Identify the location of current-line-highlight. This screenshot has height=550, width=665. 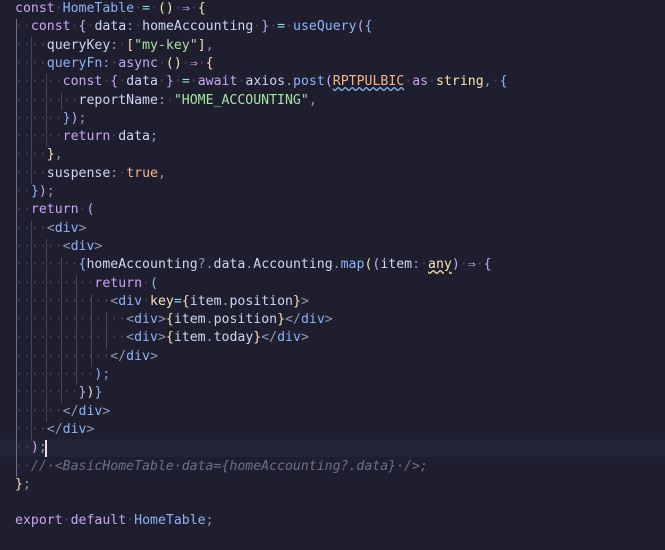
(332, 448).